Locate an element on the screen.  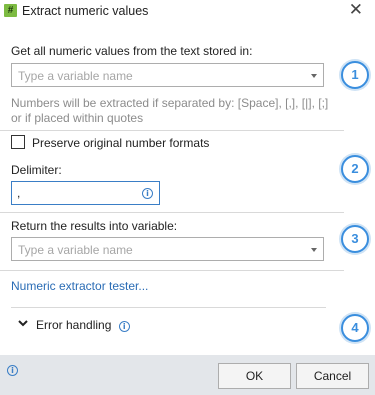
step-badge-1: 1 is located at coordinates (355, 75).